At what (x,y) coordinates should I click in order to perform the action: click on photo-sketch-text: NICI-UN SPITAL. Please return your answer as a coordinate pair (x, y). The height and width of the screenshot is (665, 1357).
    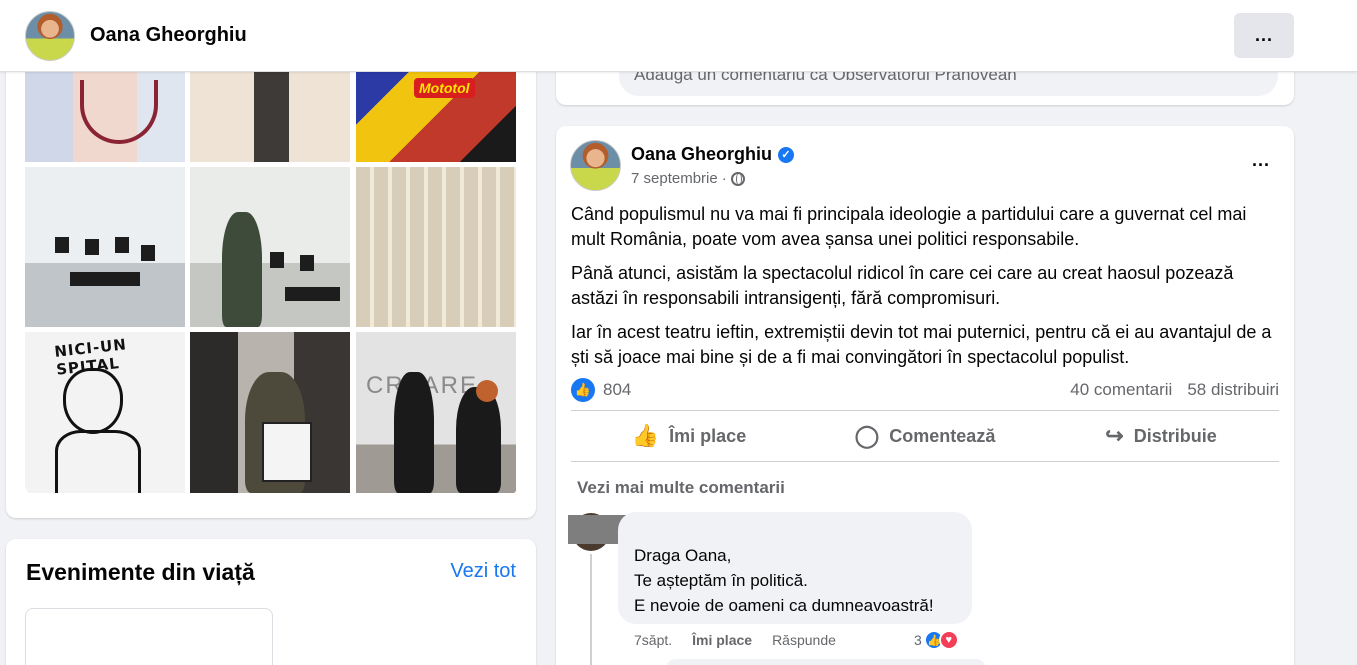
    Looking at the image, I should click on (90, 357).